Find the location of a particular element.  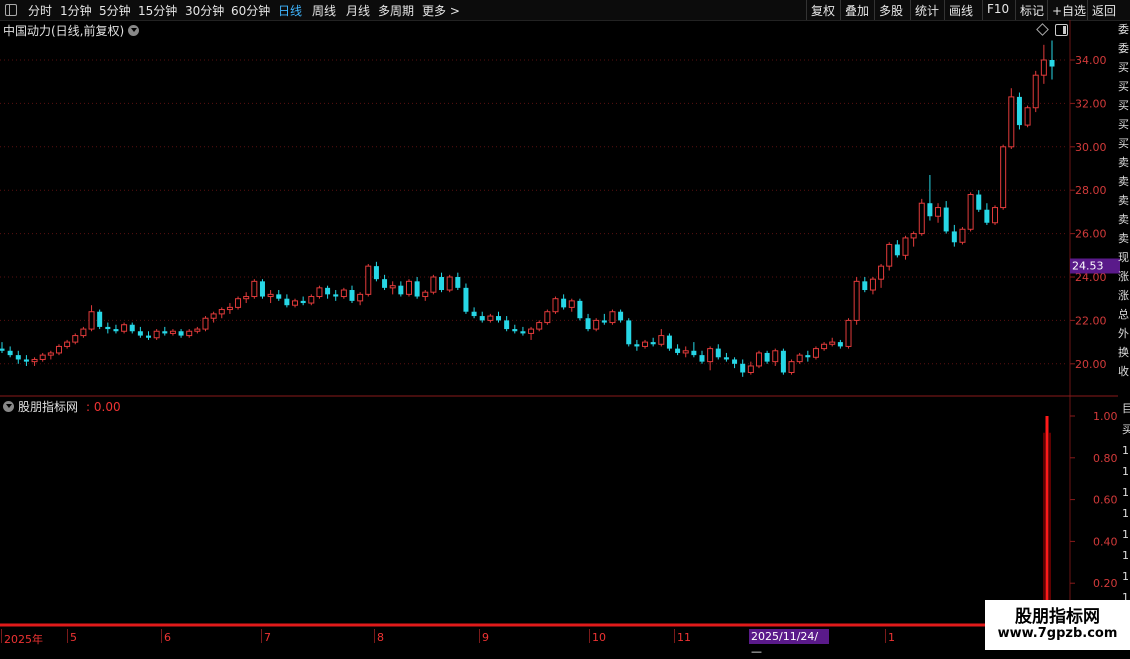

toolbar-button: 叠加 is located at coordinates (857, 10).